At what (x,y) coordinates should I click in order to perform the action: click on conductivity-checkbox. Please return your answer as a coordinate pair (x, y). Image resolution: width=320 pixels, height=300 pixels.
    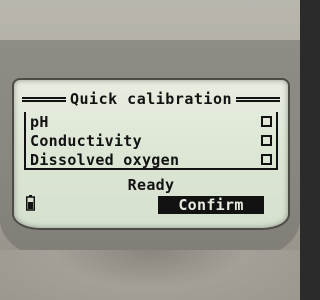
    Looking at the image, I should click on (266, 140).